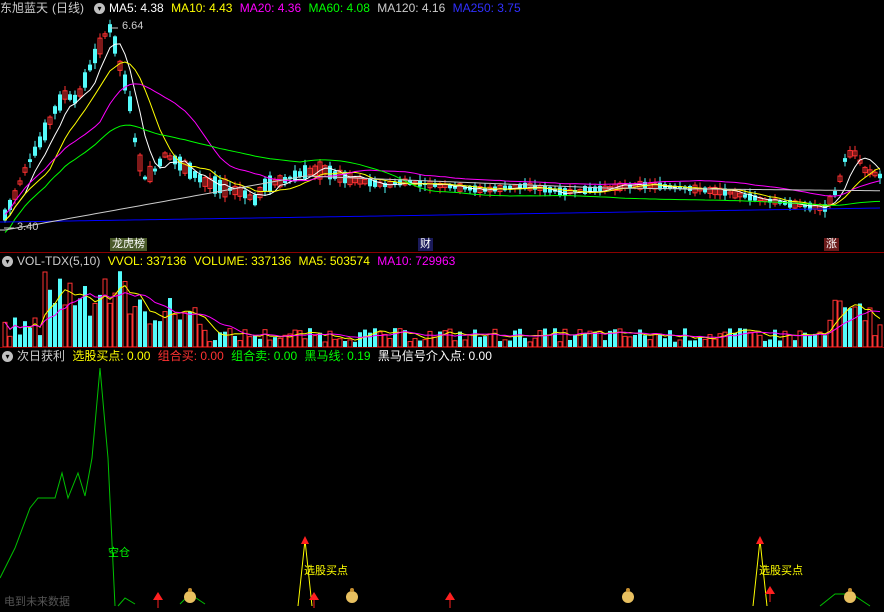 The width and height of the screenshot is (884, 612). I want to click on event-marker-limit-up: 涨, so click(831, 244).